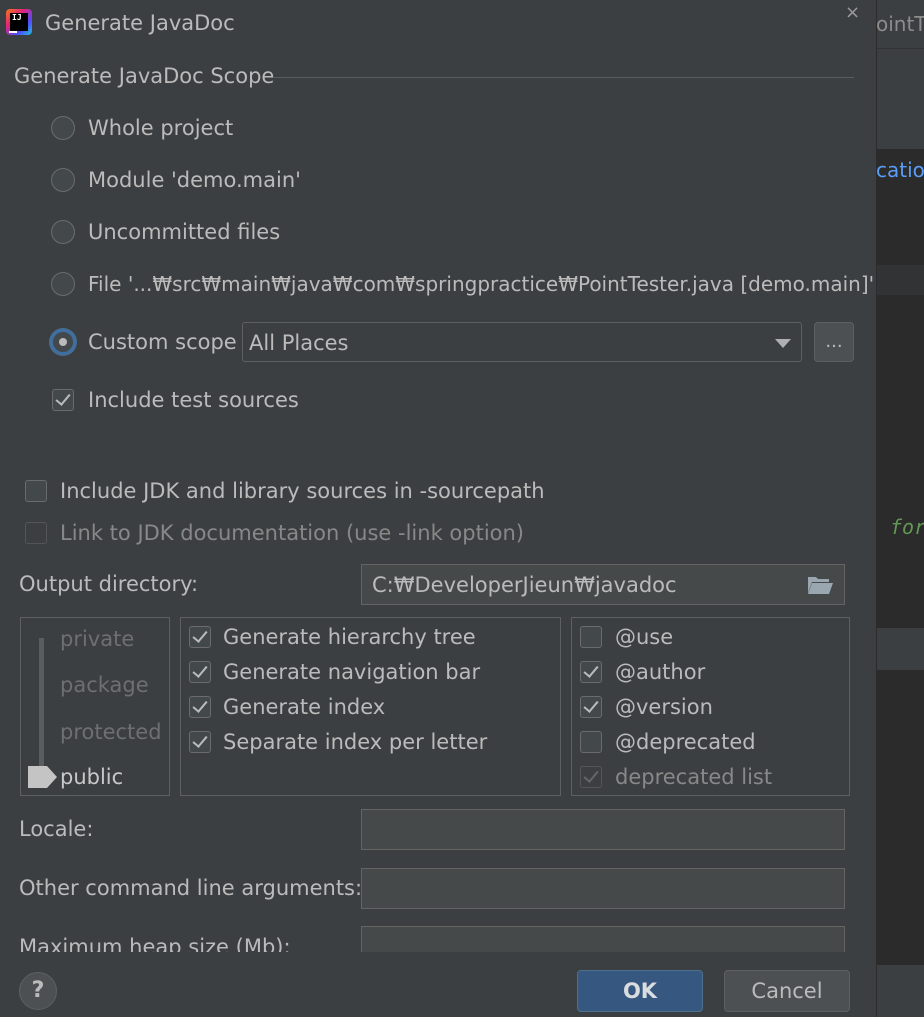 Image resolution: width=924 pixels, height=1017 pixels. I want to click on background-row, so click(900, 280).